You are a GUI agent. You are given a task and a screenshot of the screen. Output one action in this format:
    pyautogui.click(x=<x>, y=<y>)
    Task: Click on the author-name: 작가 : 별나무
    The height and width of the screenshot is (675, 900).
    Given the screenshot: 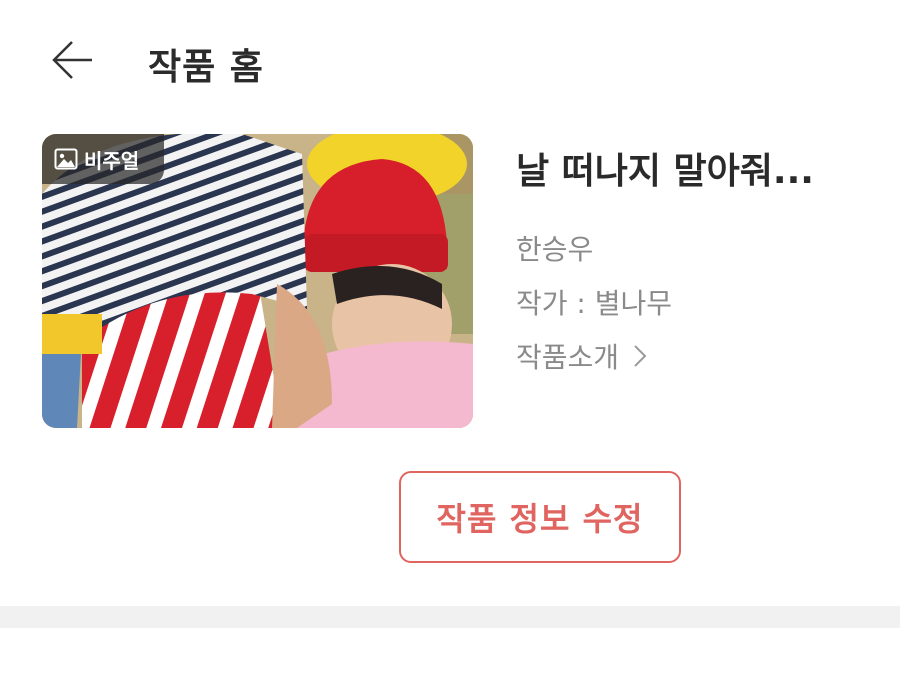 What is the action you would take?
    pyautogui.click(x=594, y=303)
    